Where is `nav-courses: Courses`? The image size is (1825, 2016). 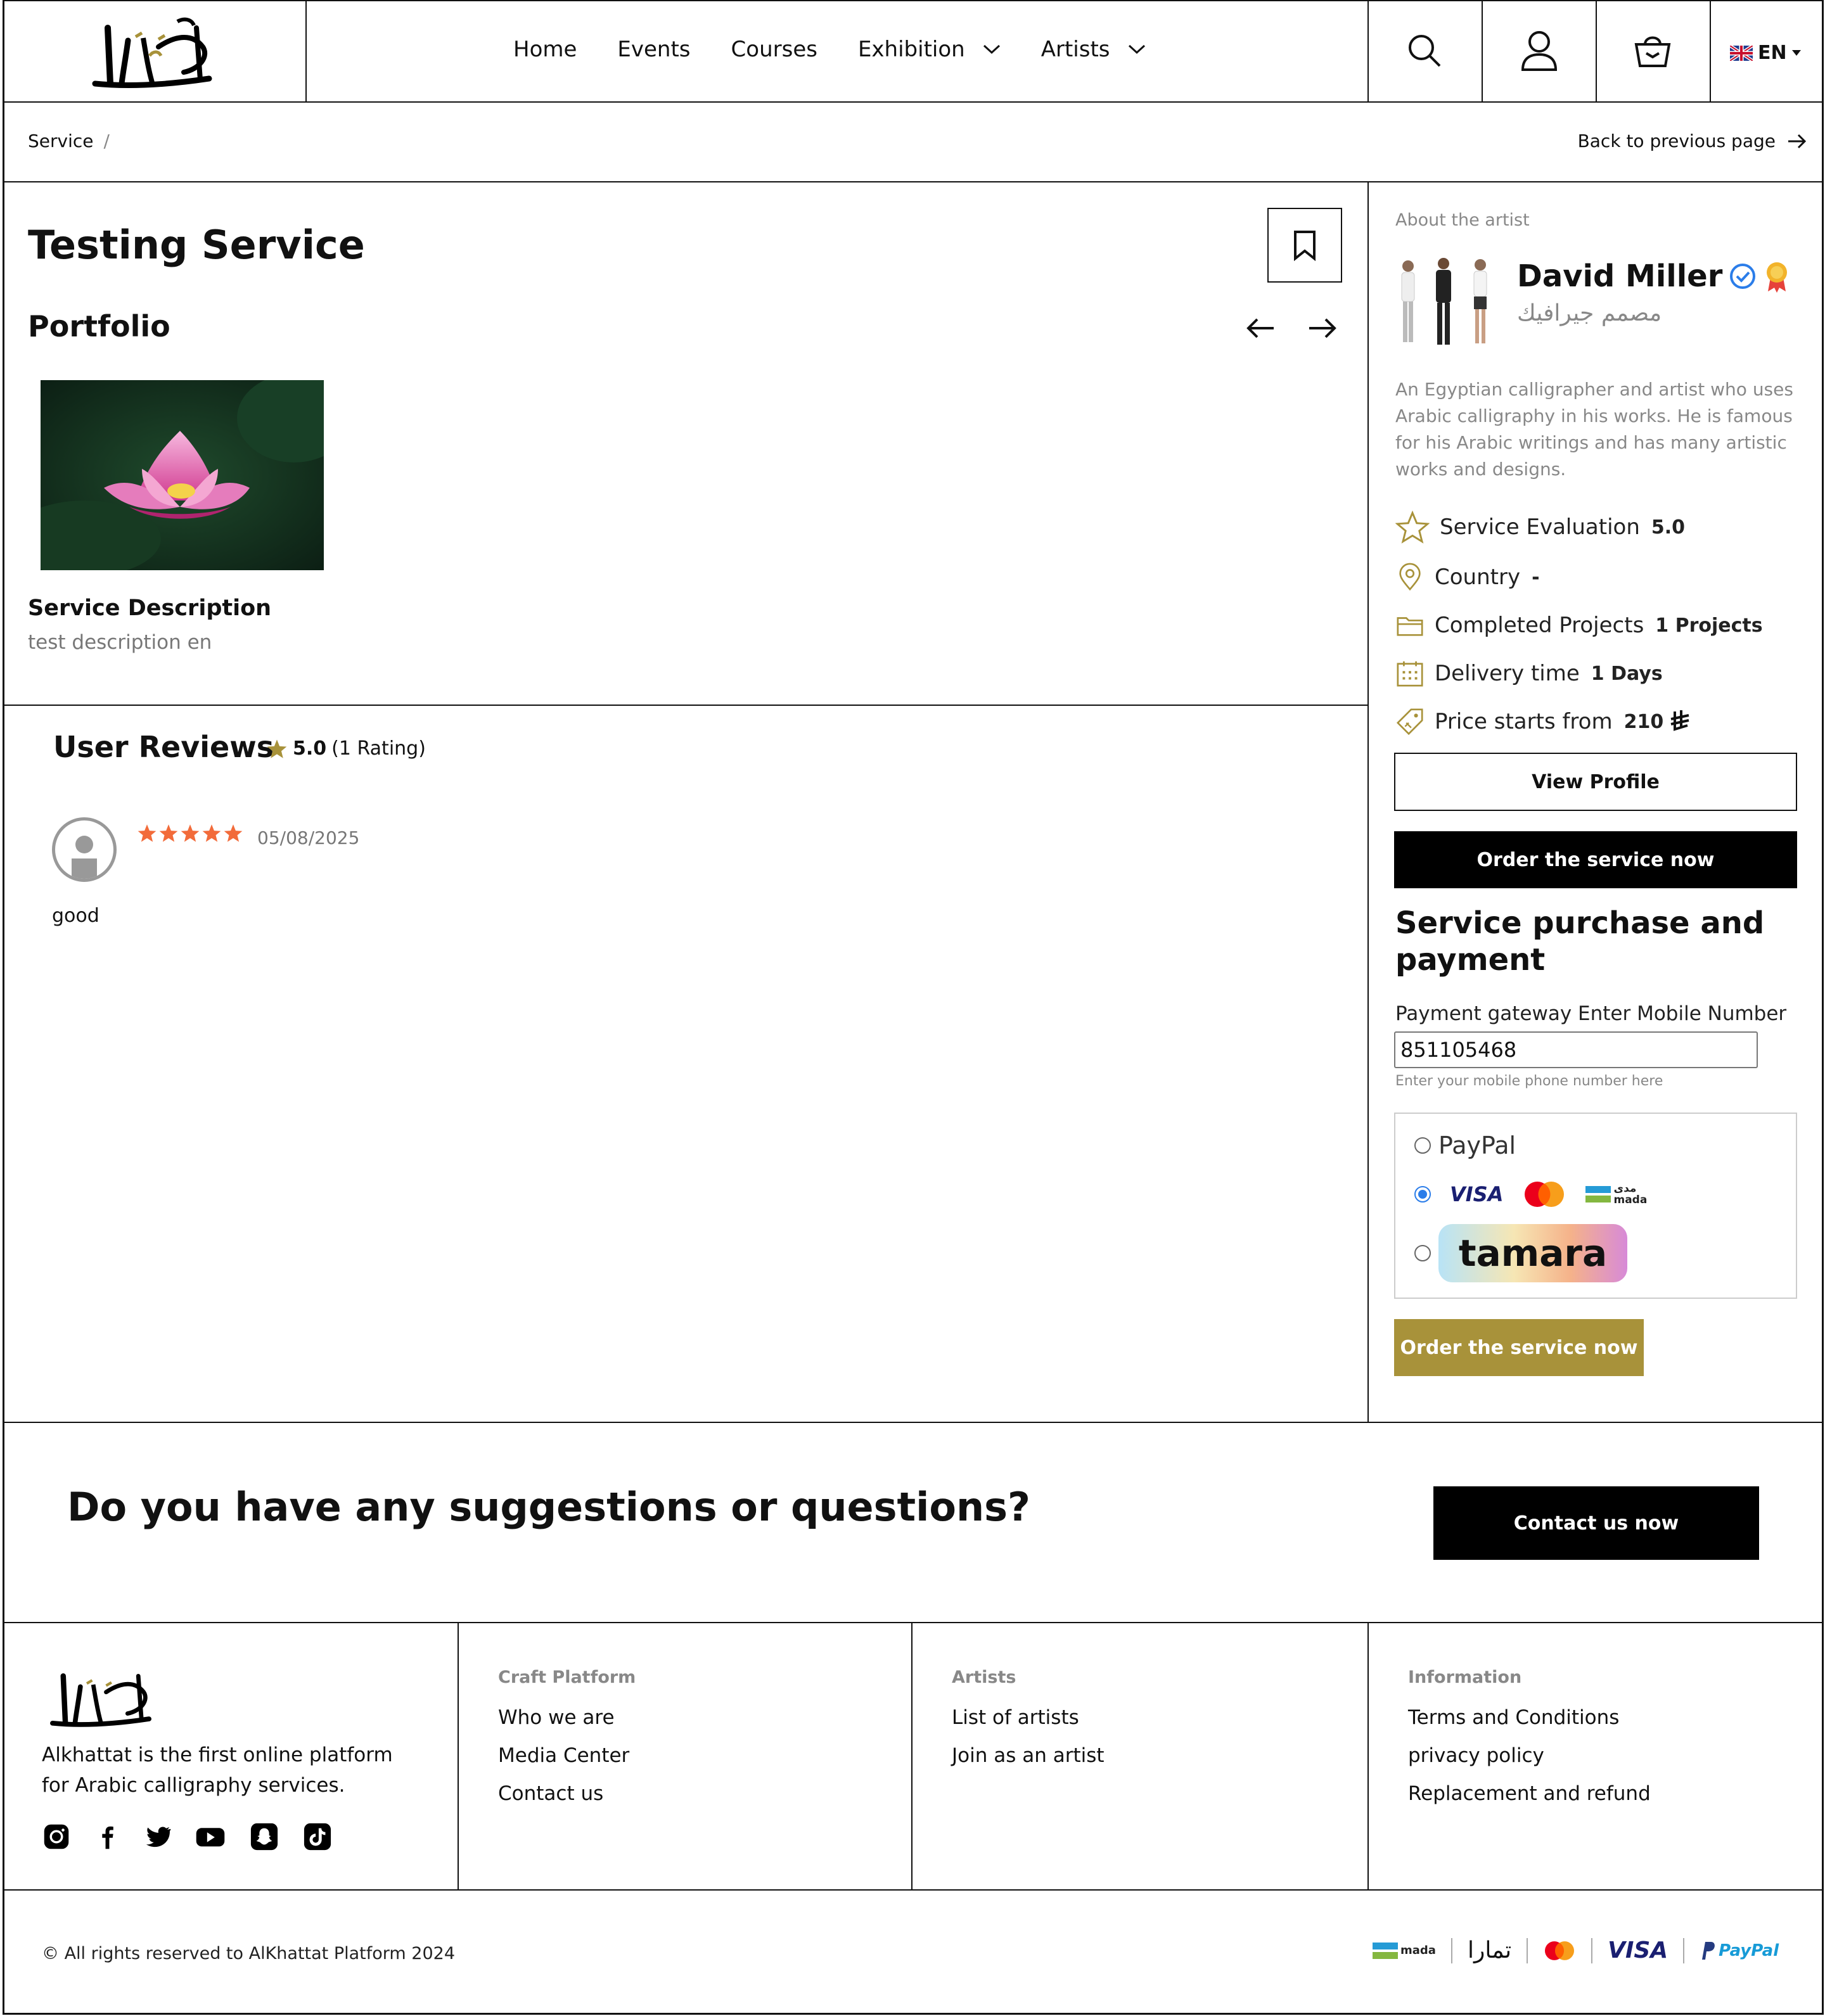
nav-courses: Courses is located at coordinates (774, 49).